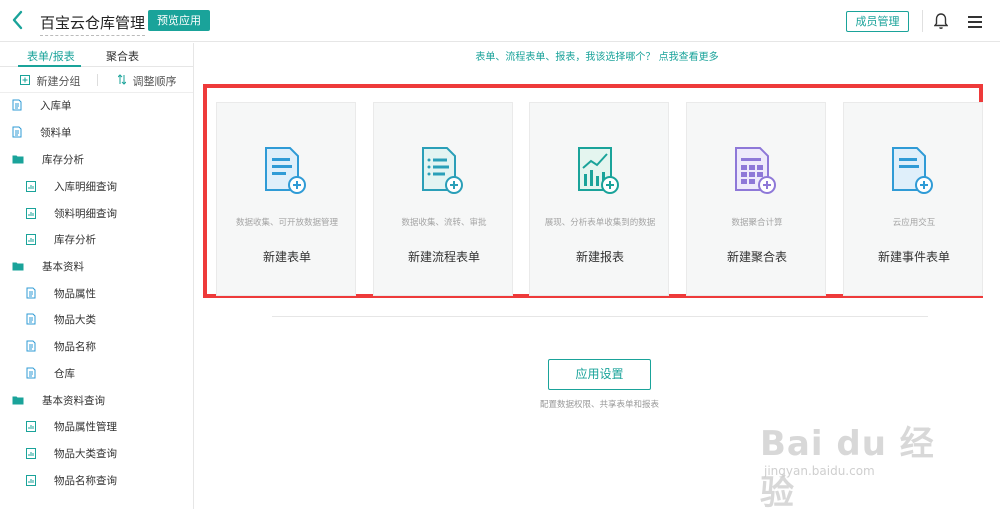 Image resolution: width=1000 pixels, height=514 pixels. Describe the element at coordinates (123, 81) in the screenshot. I see `sort-icon` at that location.